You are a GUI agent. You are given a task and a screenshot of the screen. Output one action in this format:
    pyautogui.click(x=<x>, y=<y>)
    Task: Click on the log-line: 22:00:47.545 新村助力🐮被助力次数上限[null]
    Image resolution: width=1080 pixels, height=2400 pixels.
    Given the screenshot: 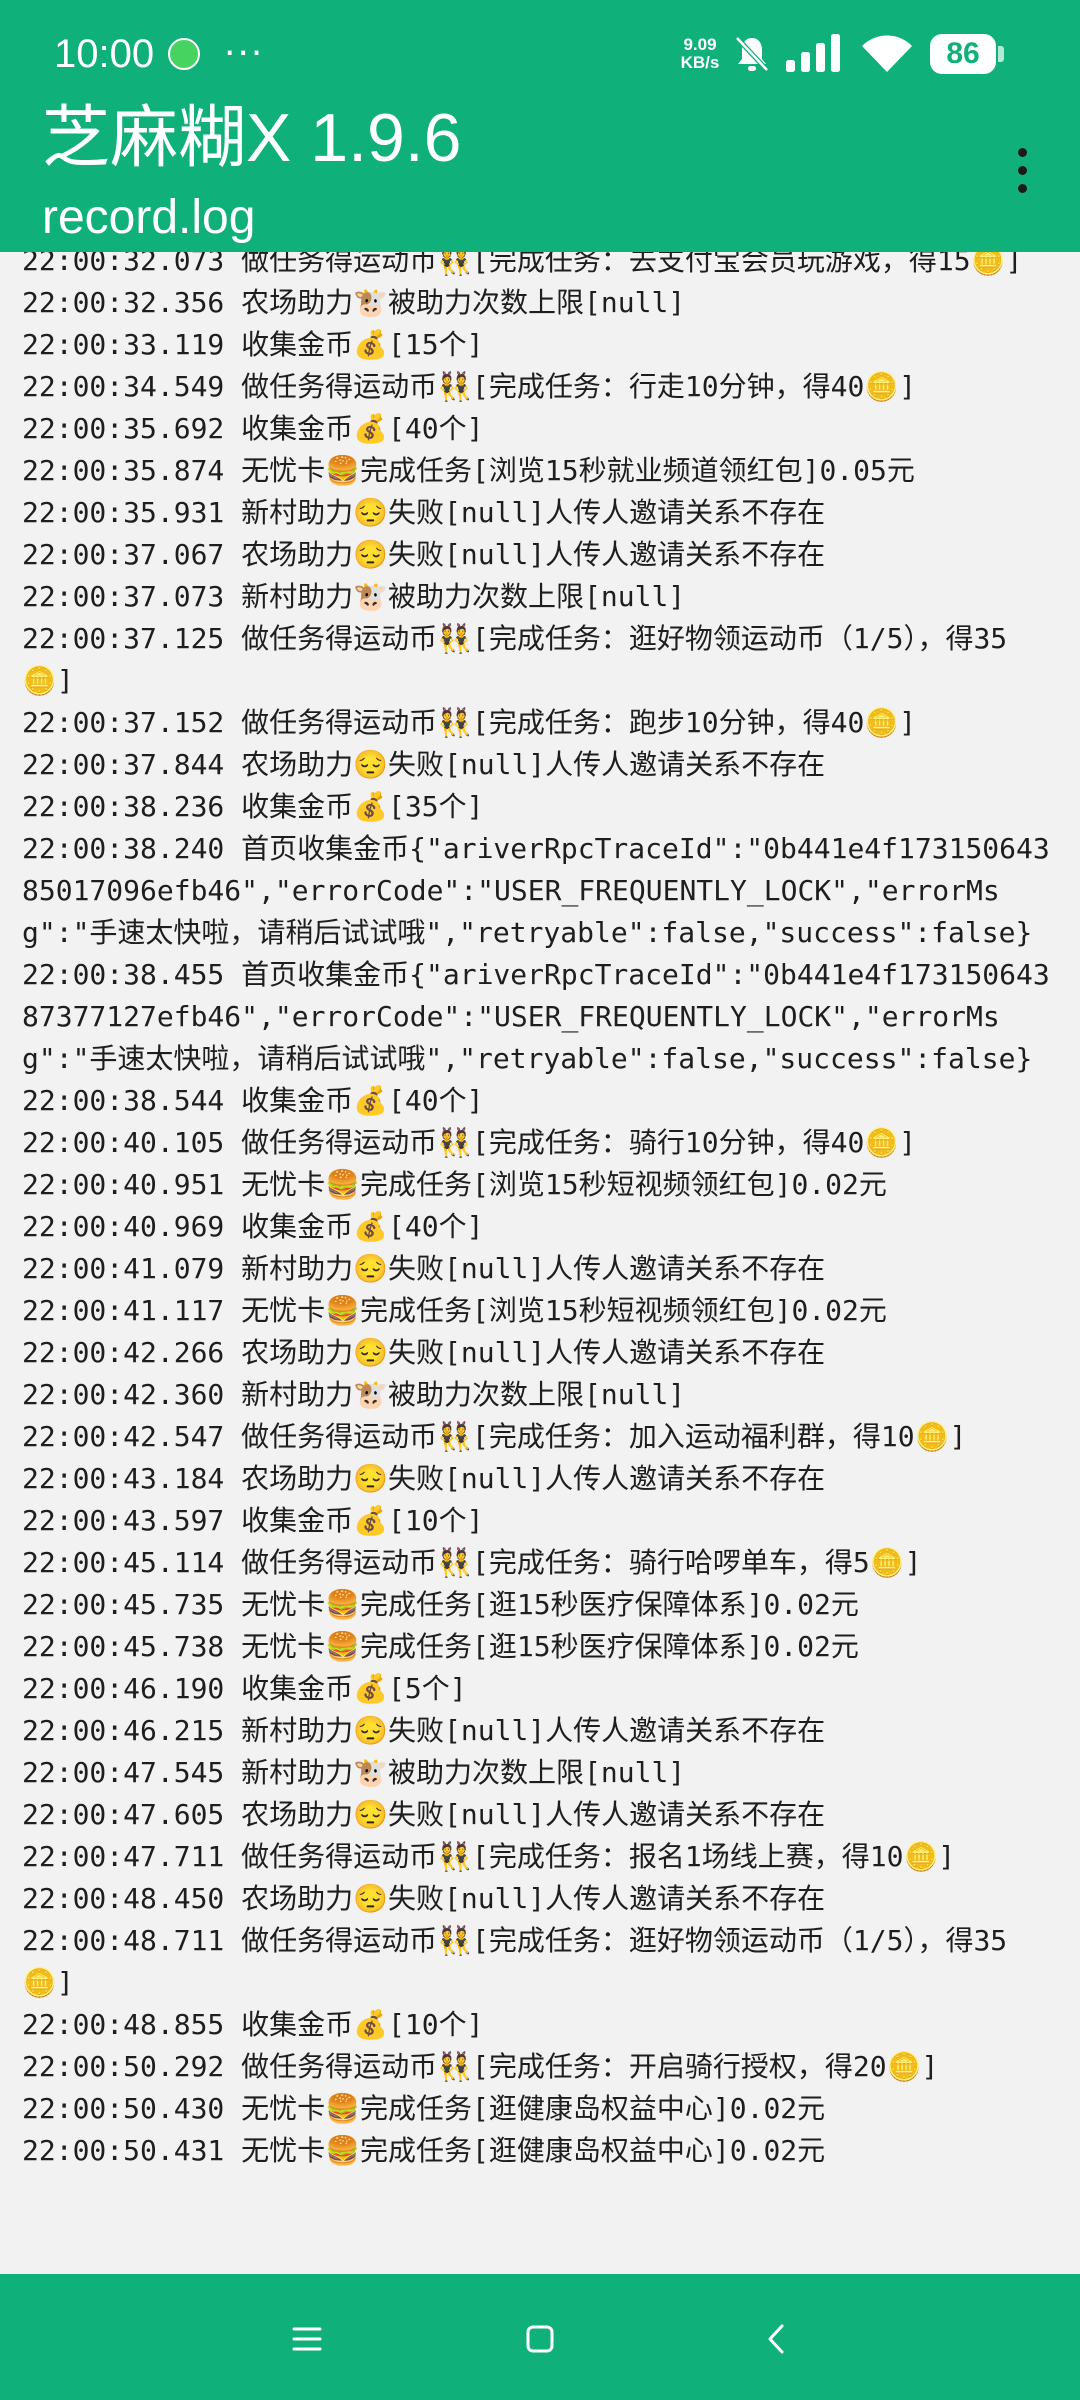 What is the action you would take?
    pyautogui.click(x=354, y=1772)
    